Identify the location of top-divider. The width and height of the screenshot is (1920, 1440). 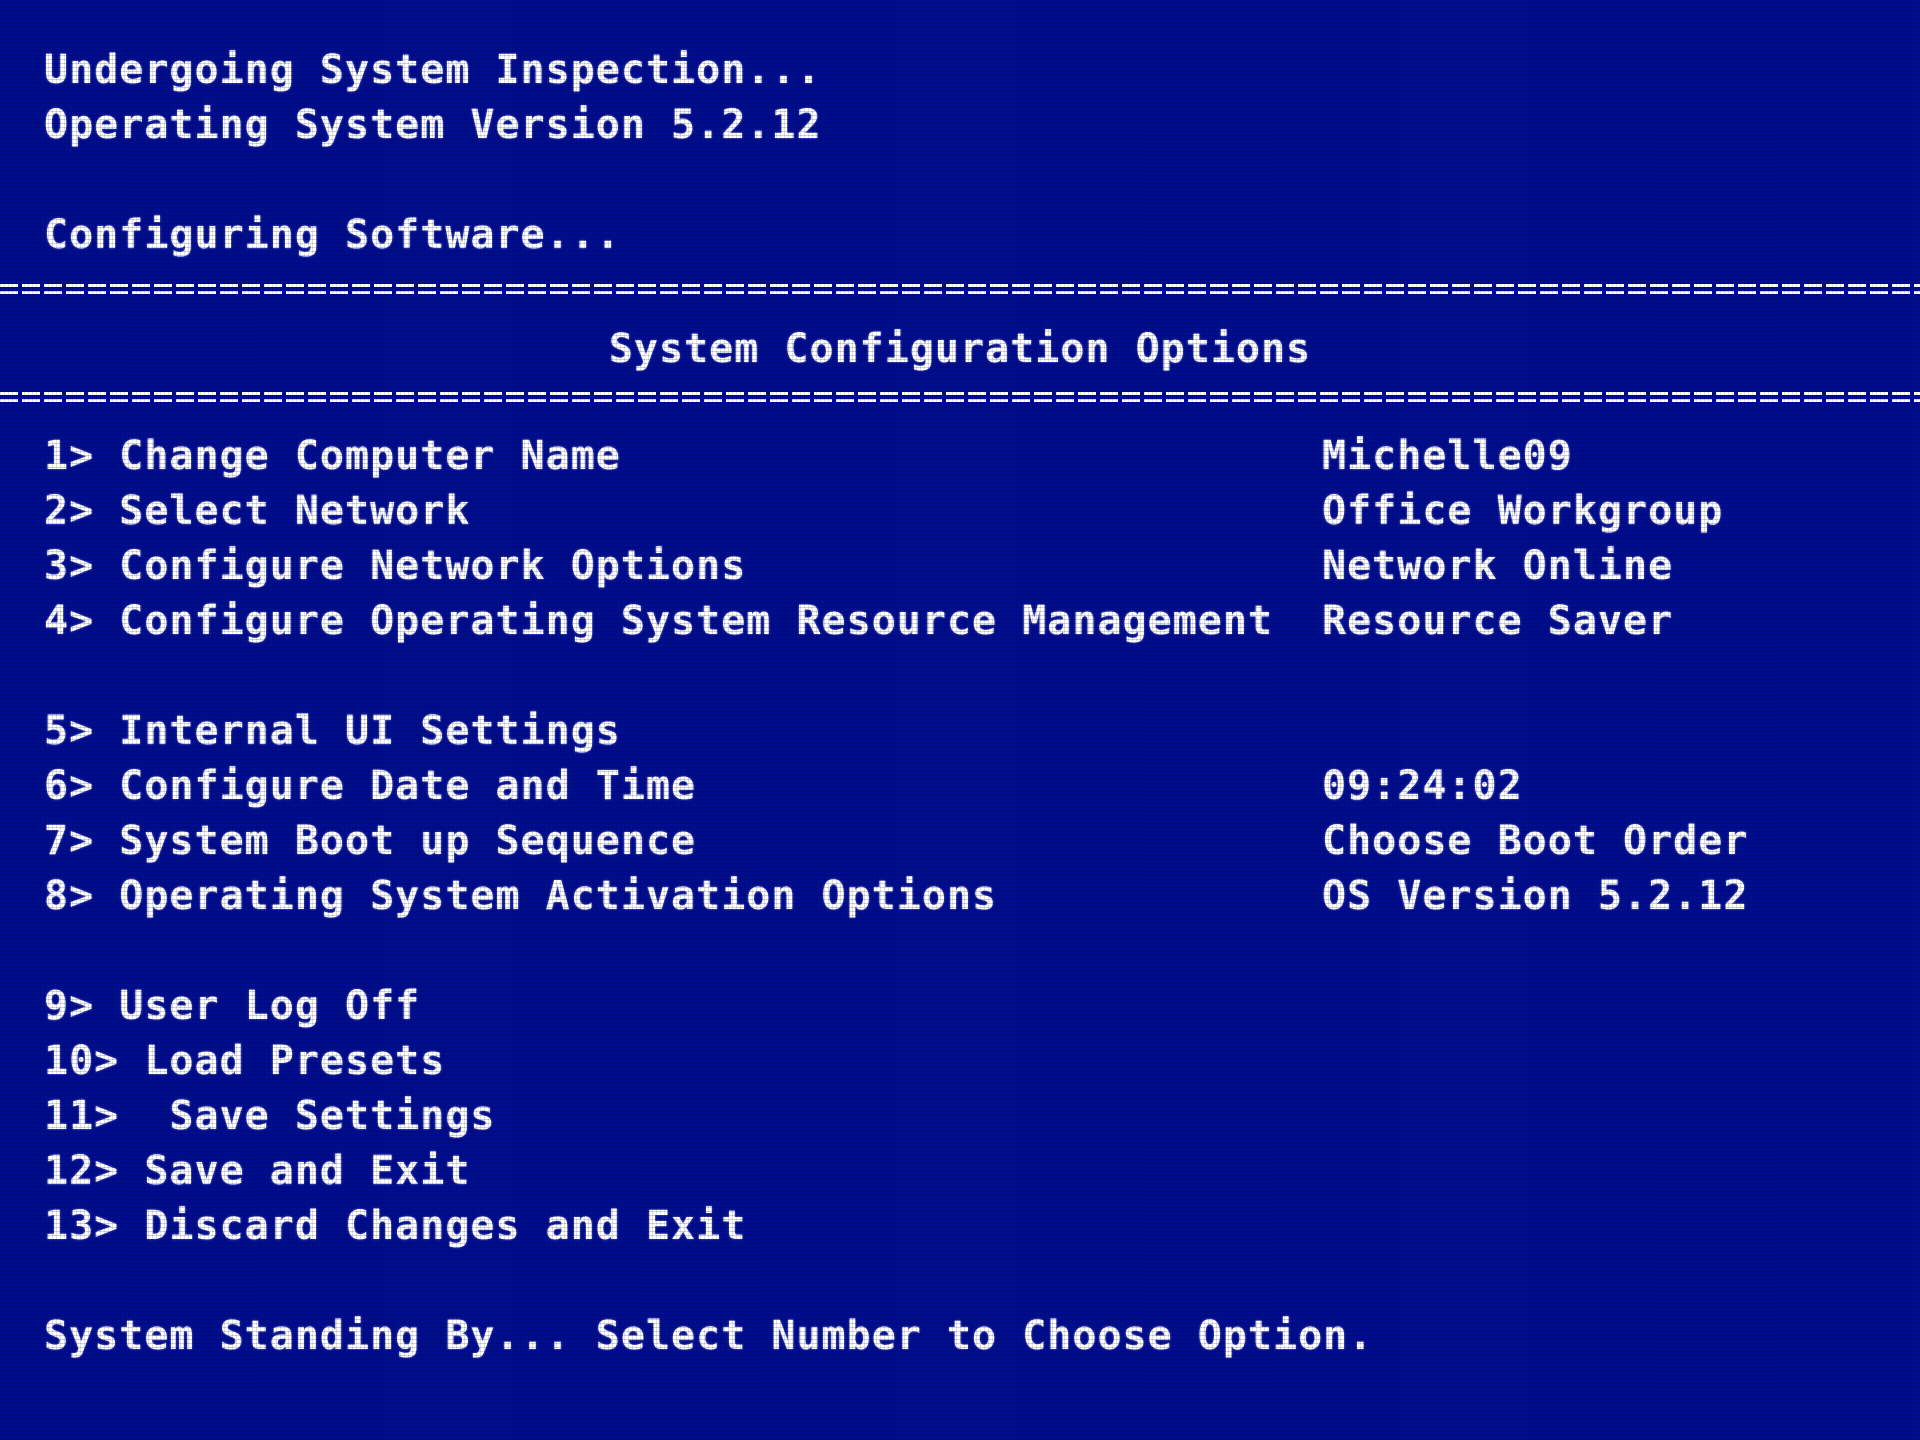
(960, 289).